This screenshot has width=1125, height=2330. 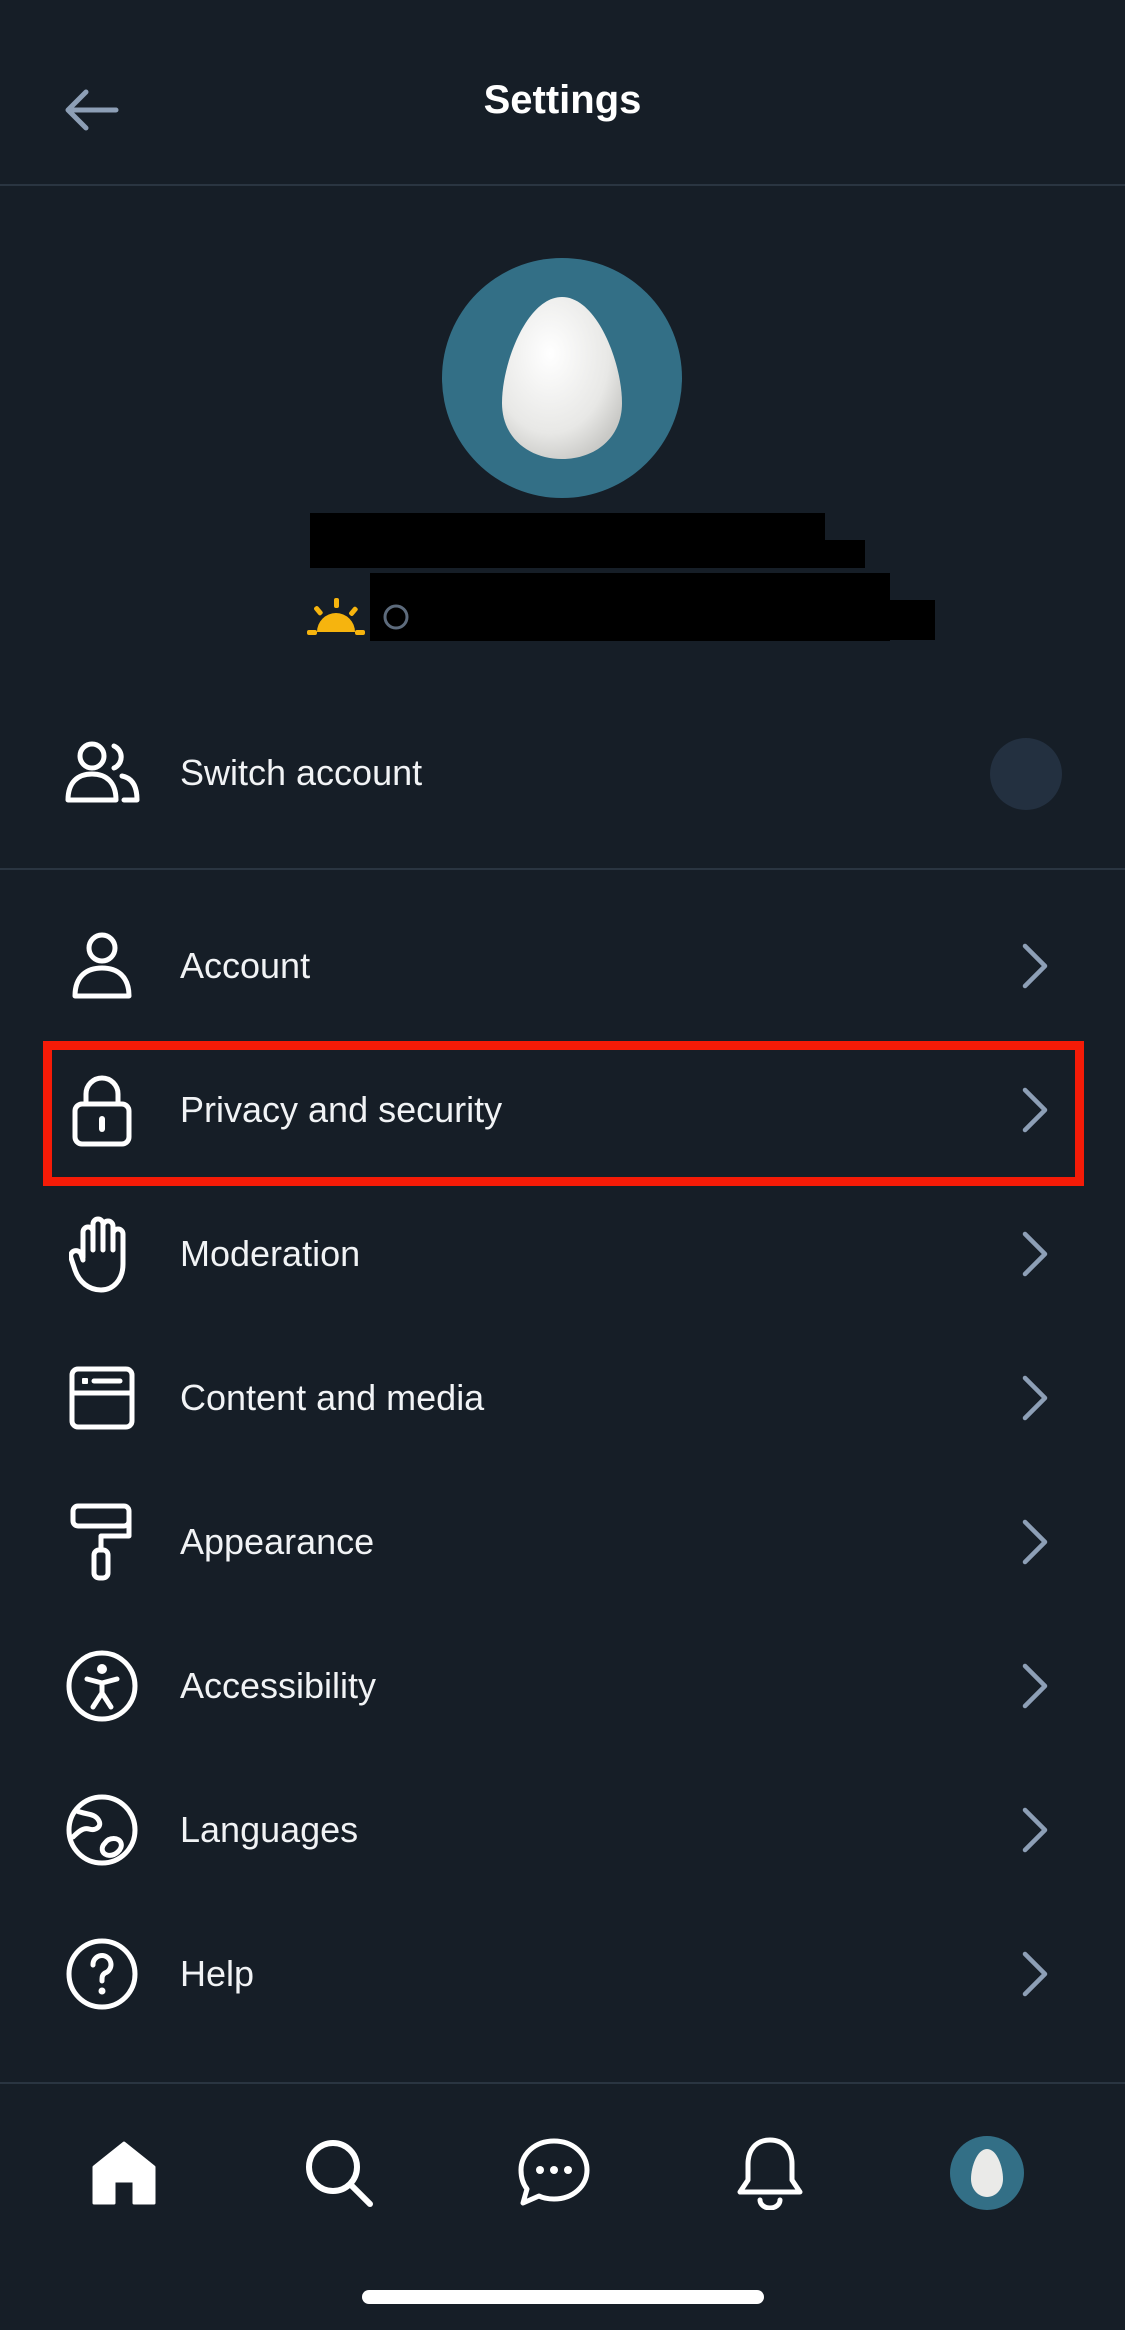 I want to click on tab-search, so click(x=339, y=2173).